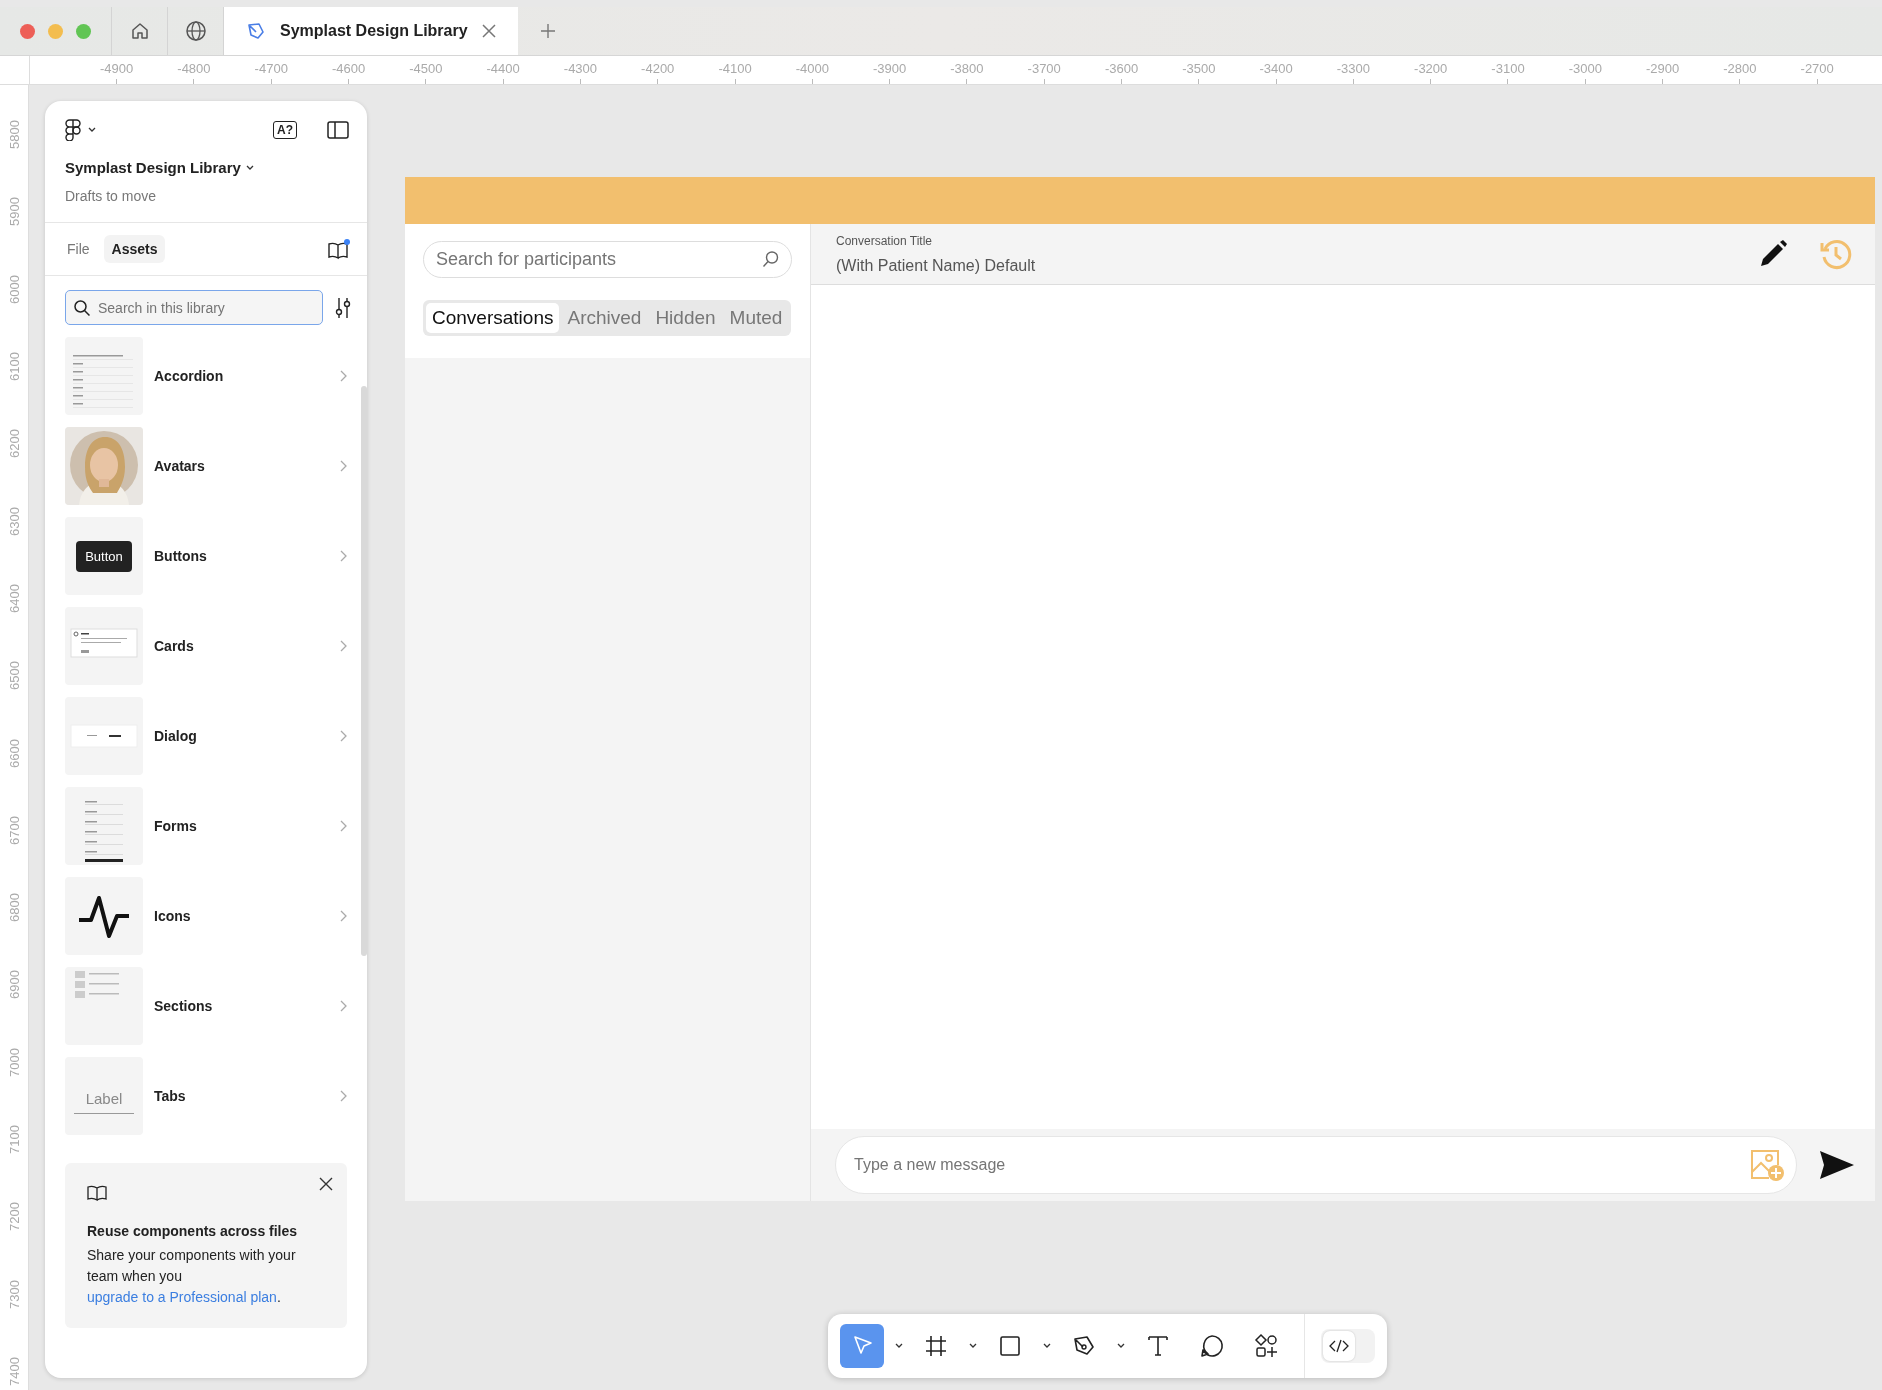 This screenshot has height=1390, width=1882. Describe the element at coordinates (1508, 68) in the screenshot. I see `ruler-label: -3100` at that location.